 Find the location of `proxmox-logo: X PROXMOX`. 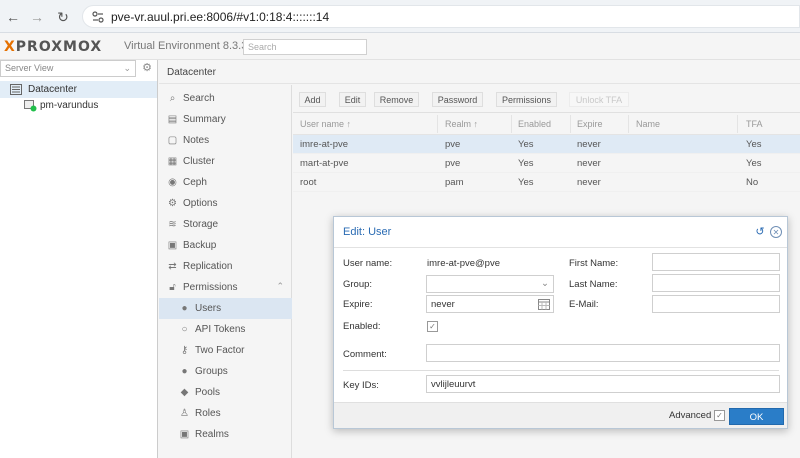

proxmox-logo: X PROXMOX is located at coordinates (53, 47).